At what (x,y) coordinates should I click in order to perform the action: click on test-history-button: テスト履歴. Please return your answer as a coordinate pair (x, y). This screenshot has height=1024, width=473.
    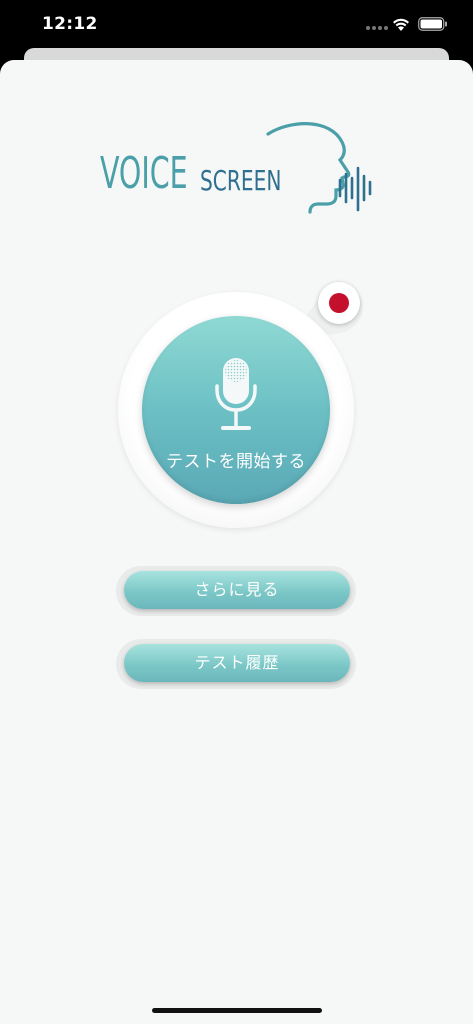
    Looking at the image, I should click on (237, 663).